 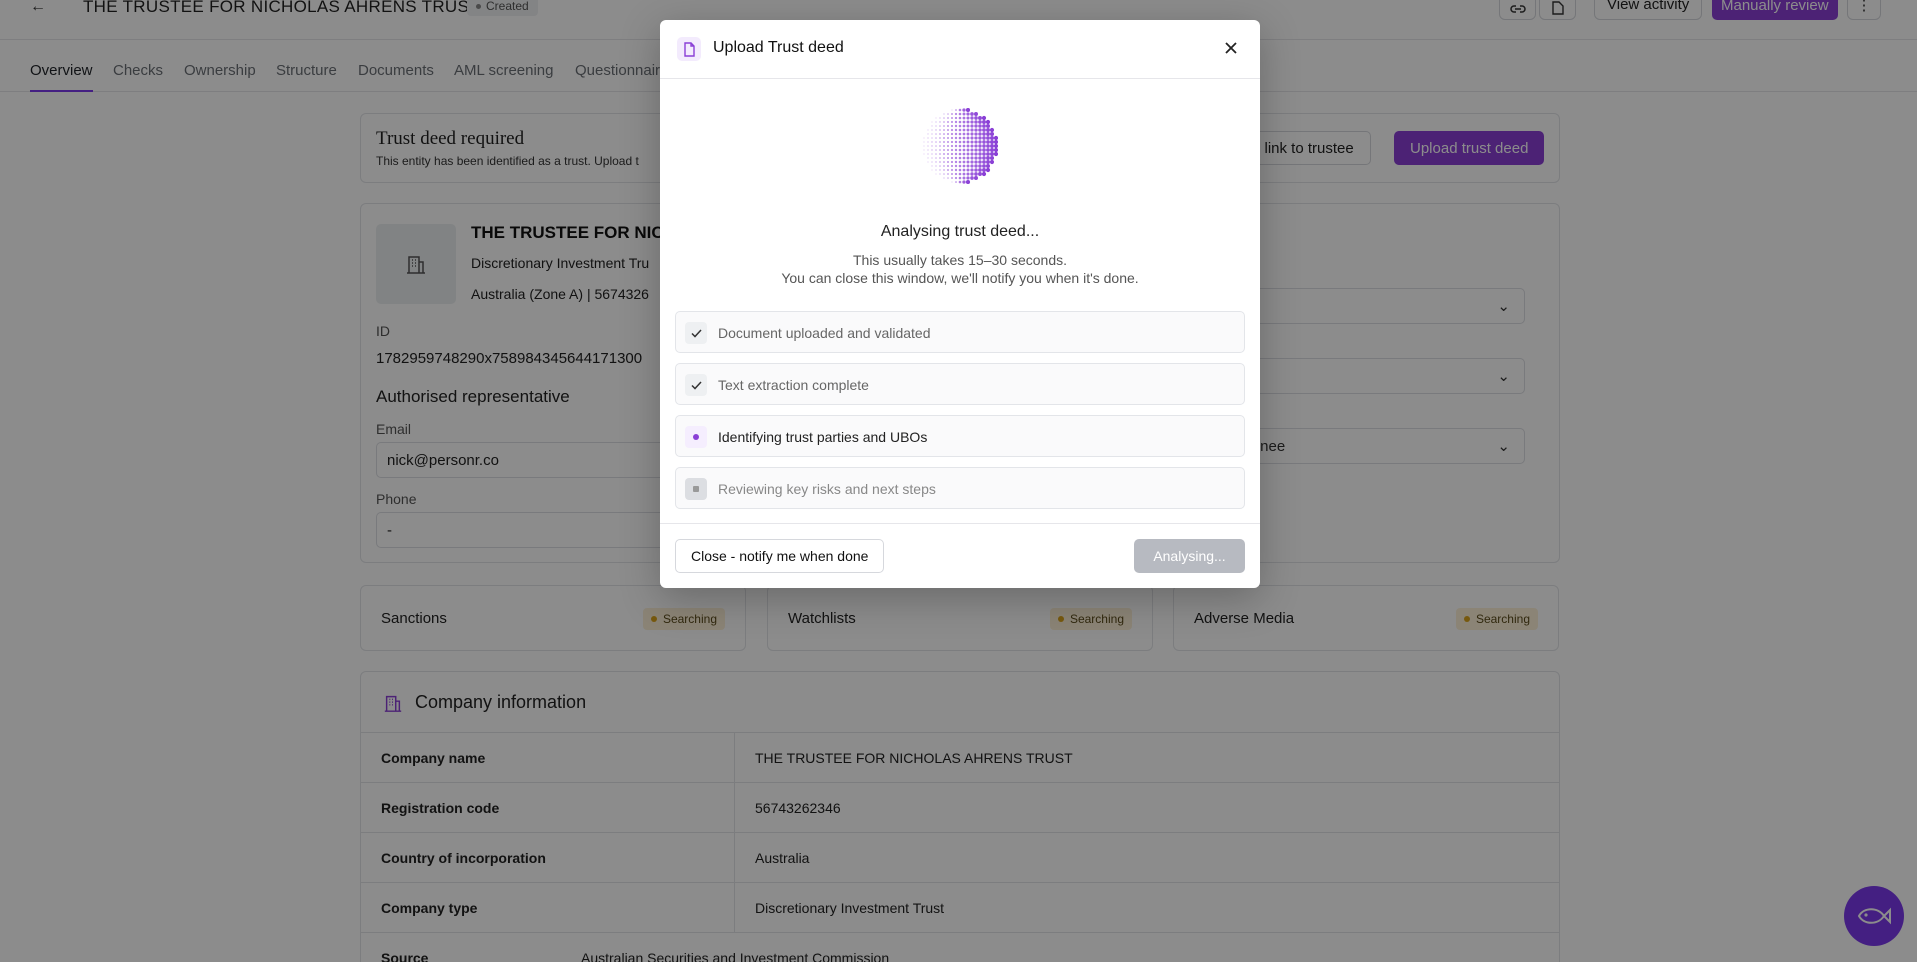 I want to click on modal-title: Upload Trust deed, so click(x=778, y=47).